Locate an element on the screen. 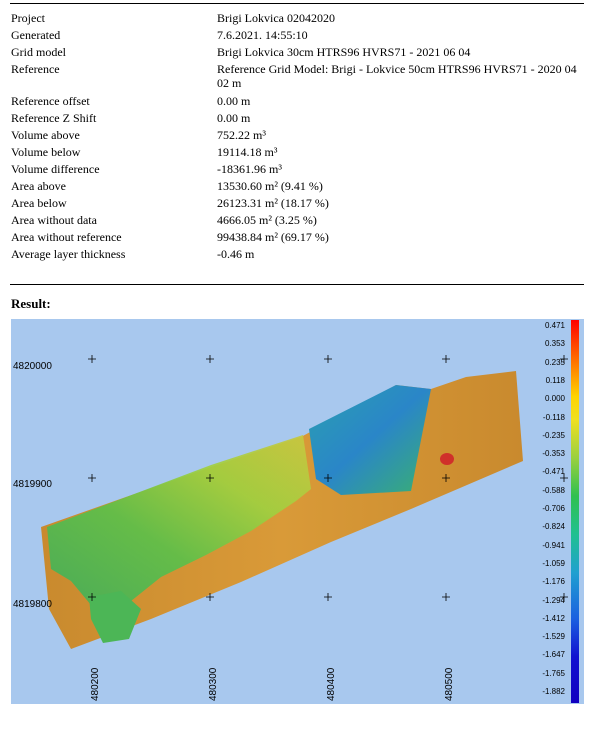 Image resolution: width=595 pixels, height=729 pixels. report-row-value: 4666.05 m² (3.25 %) is located at coordinates (267, 220).